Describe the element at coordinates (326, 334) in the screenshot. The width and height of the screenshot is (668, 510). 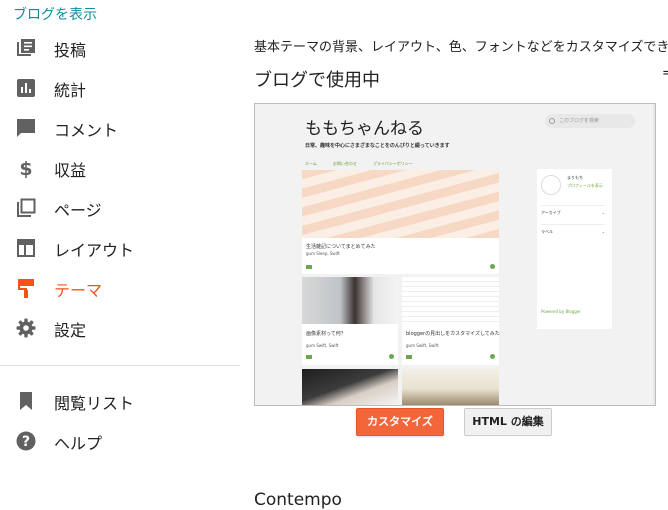
I see `preview-post-title: 画像素材って何？` at that location.